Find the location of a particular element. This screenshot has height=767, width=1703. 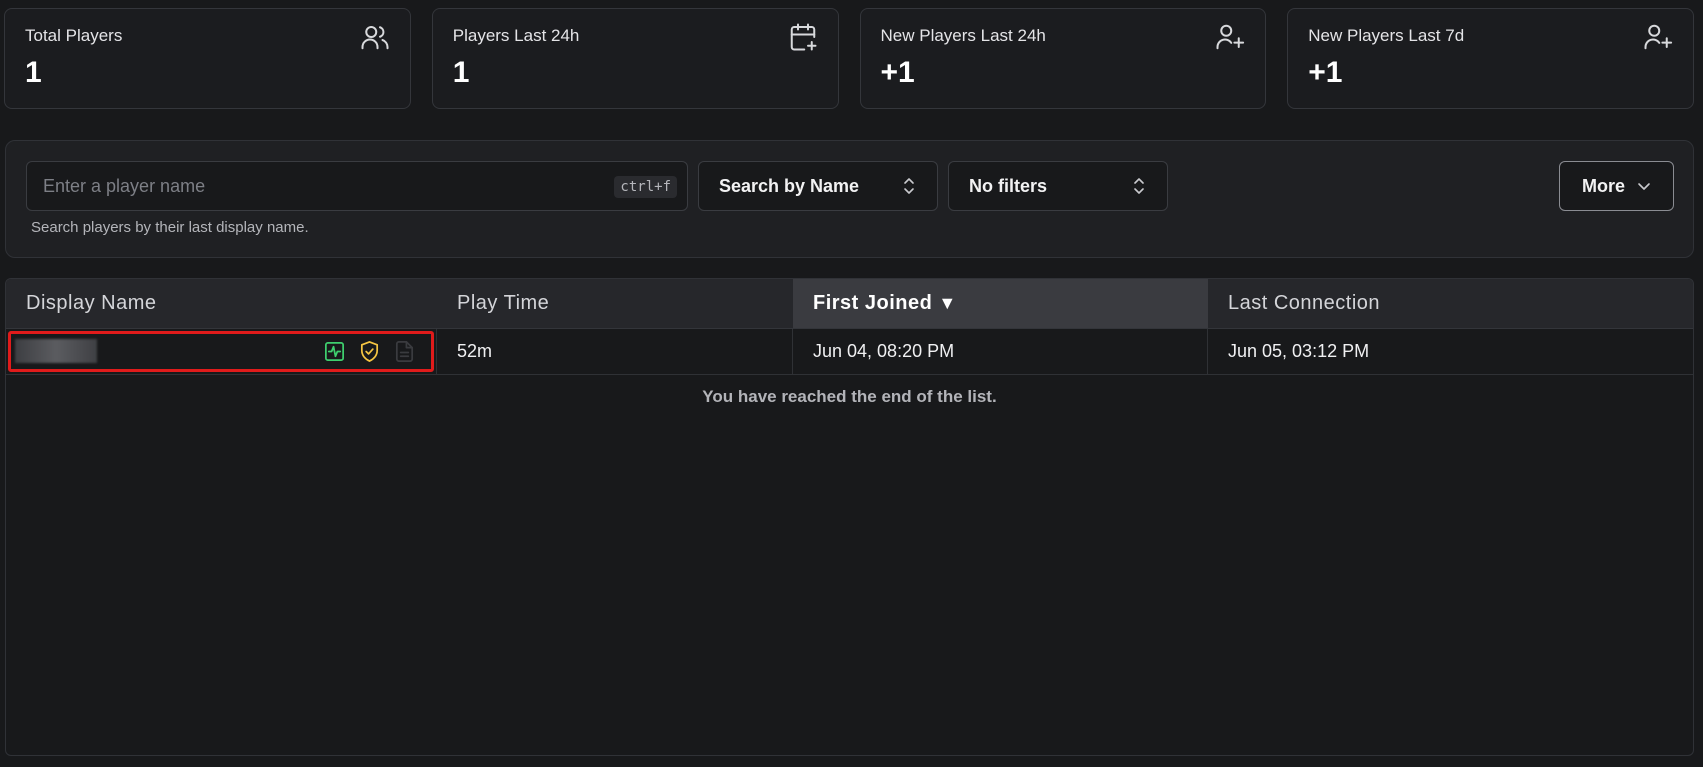

play-time-cell: 52m is located at coordinates (615, 351).